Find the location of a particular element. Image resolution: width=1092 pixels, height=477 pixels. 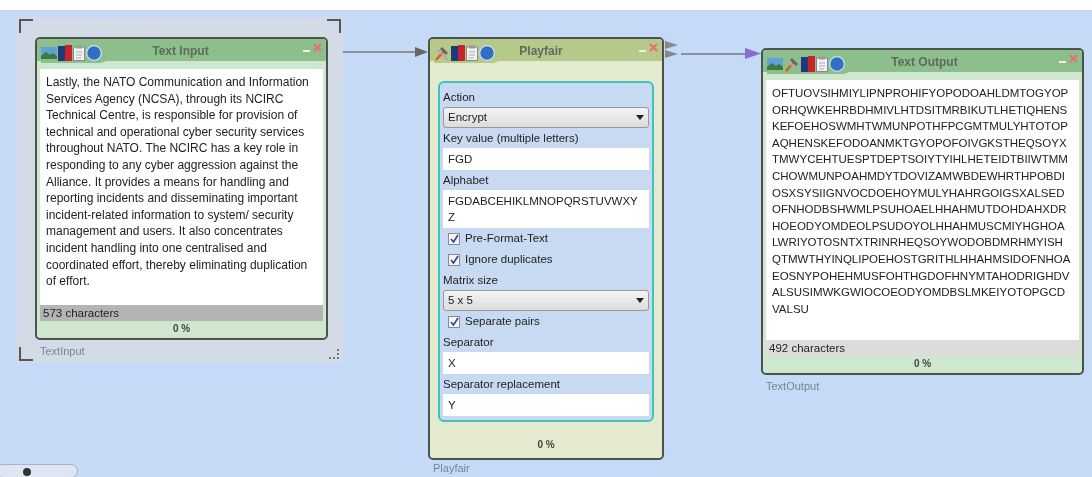

input-field: Y is located at coordinates (546, 405).